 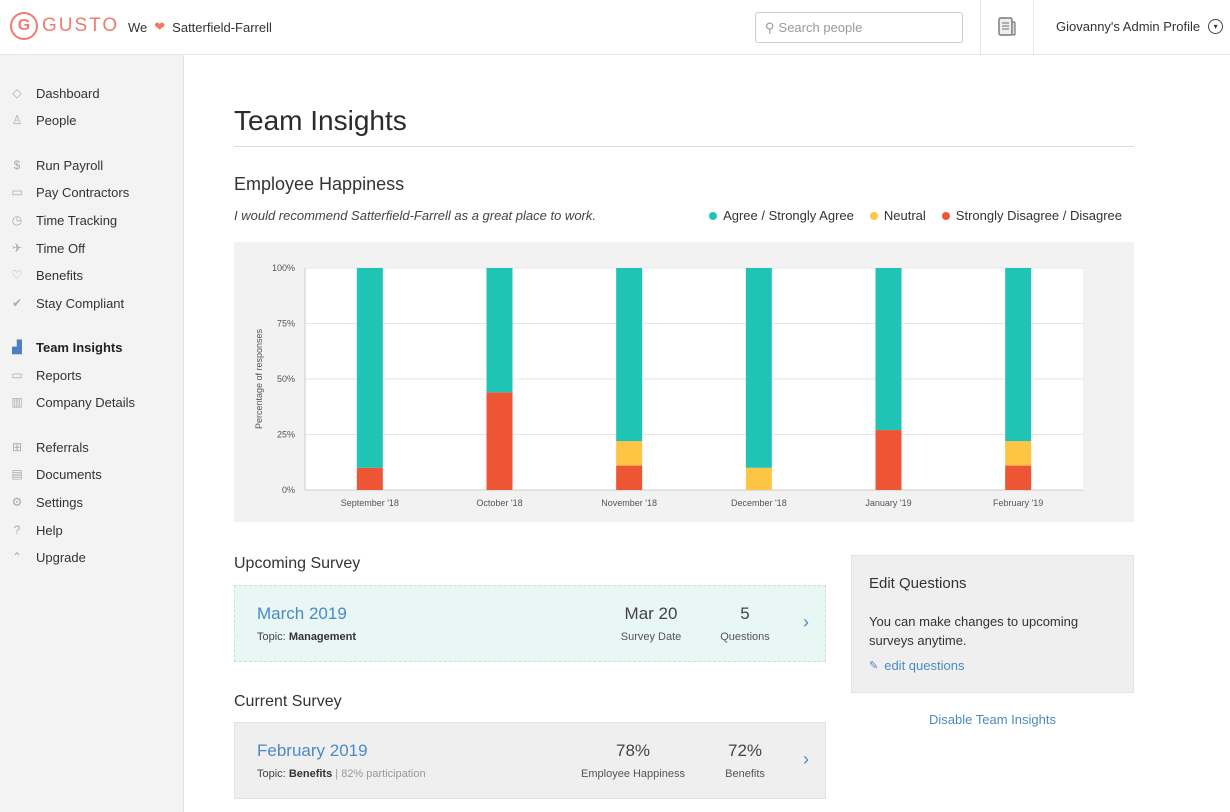 What do you see at coordinates (1033, 27) in the screenshot?
I see `divider` at bounding box center [1033, 27].